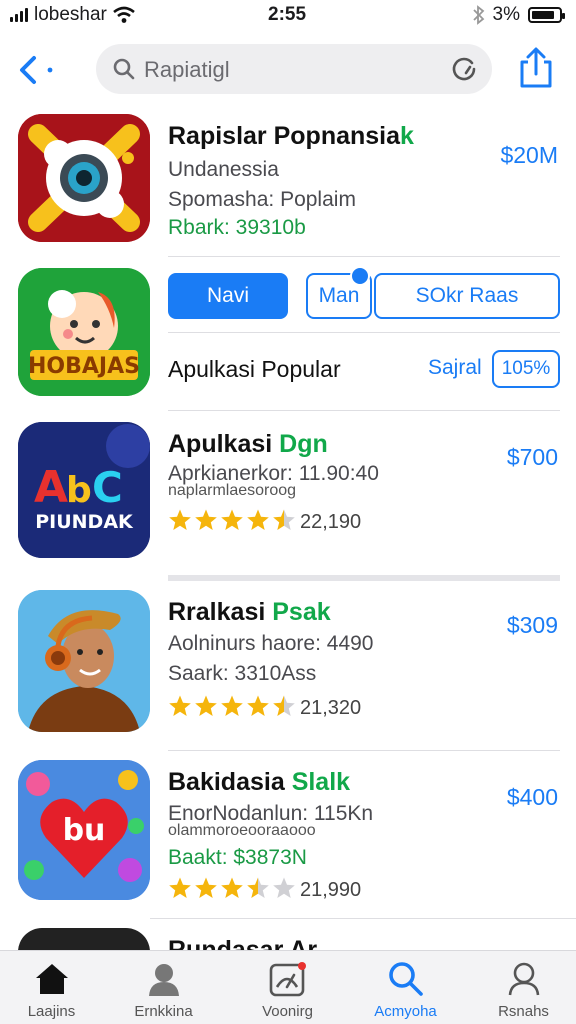 This screenshot has height=1024, width=576. I want to click on person-headphones-icon, so click(84, 661).